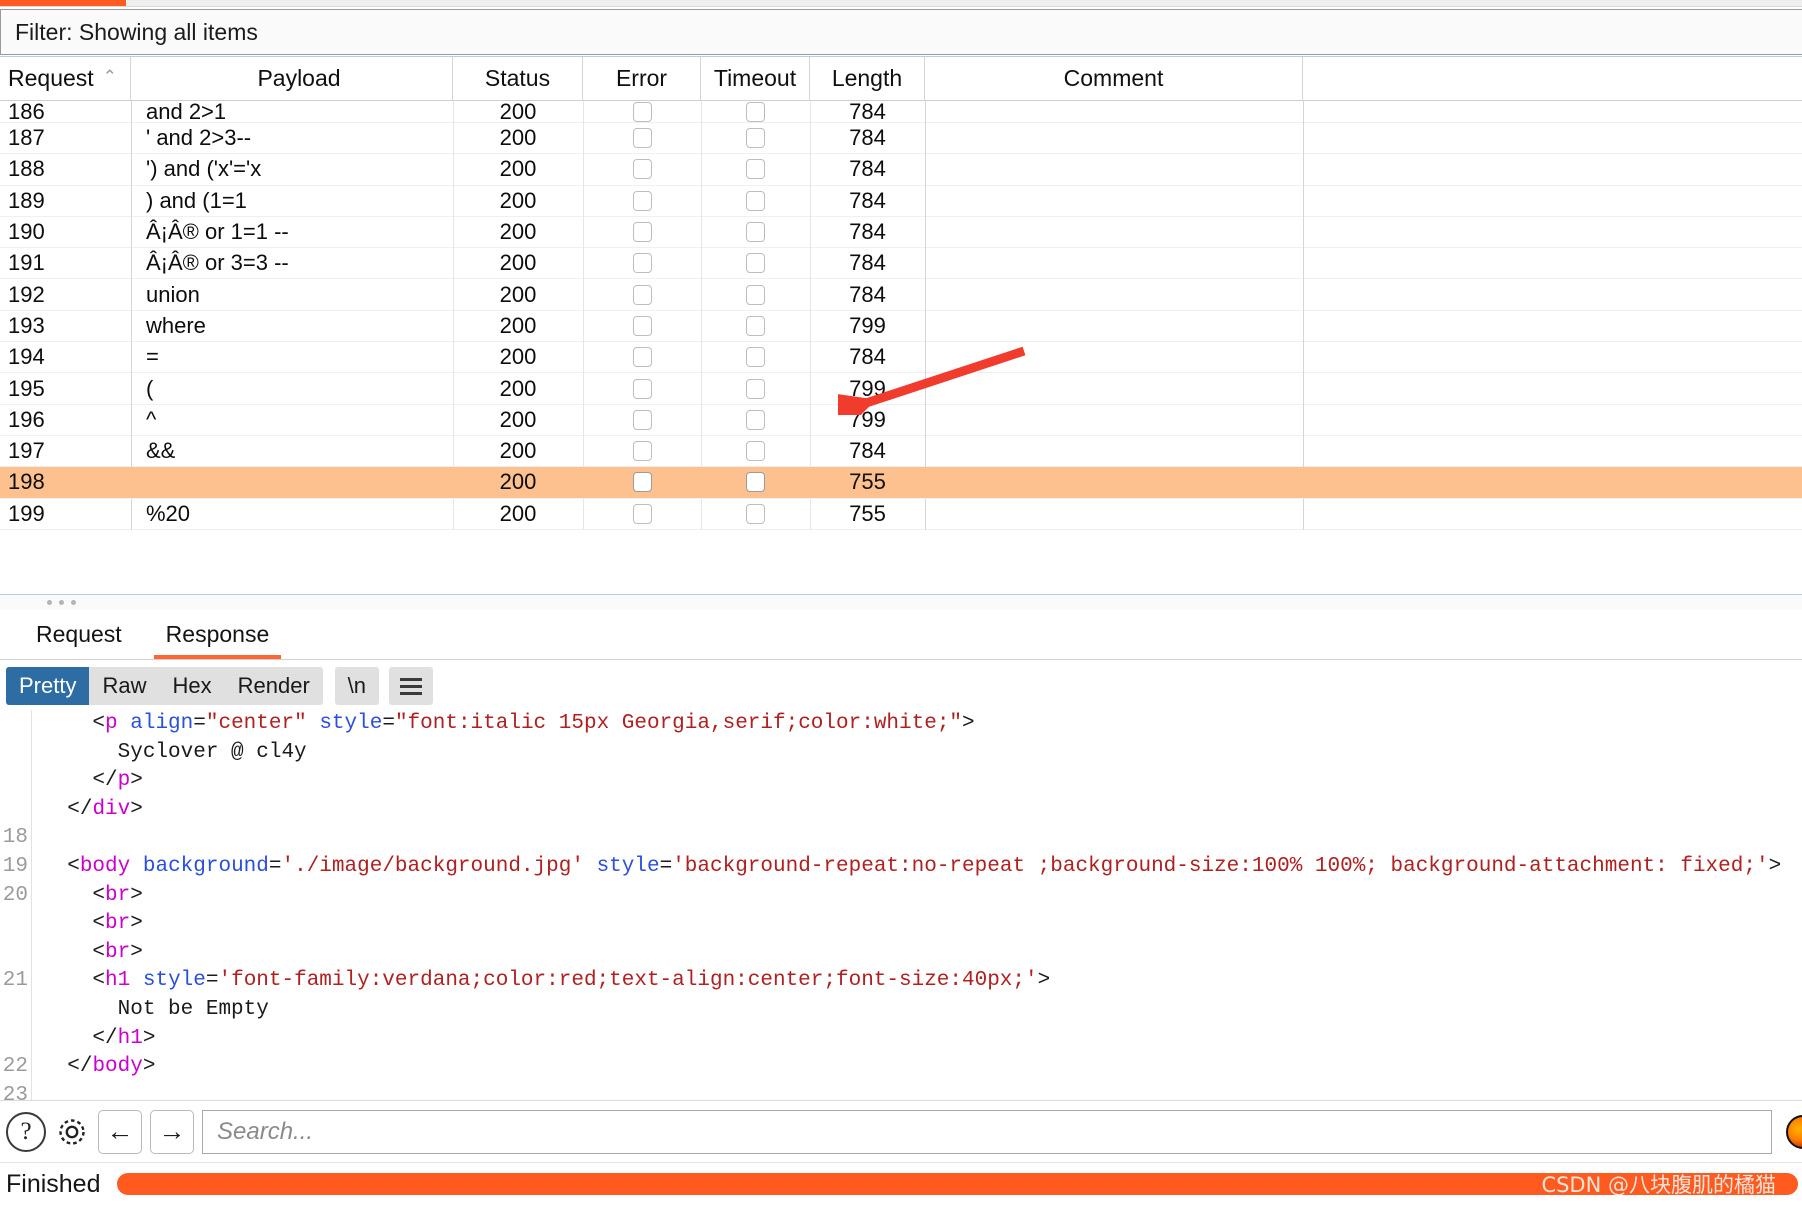 The width and height of the screenshot is (1802, 1205). Describe the element at coordinates (901, 295) in the screenshot. I see `table-row: 192 union 200 784` at that location.